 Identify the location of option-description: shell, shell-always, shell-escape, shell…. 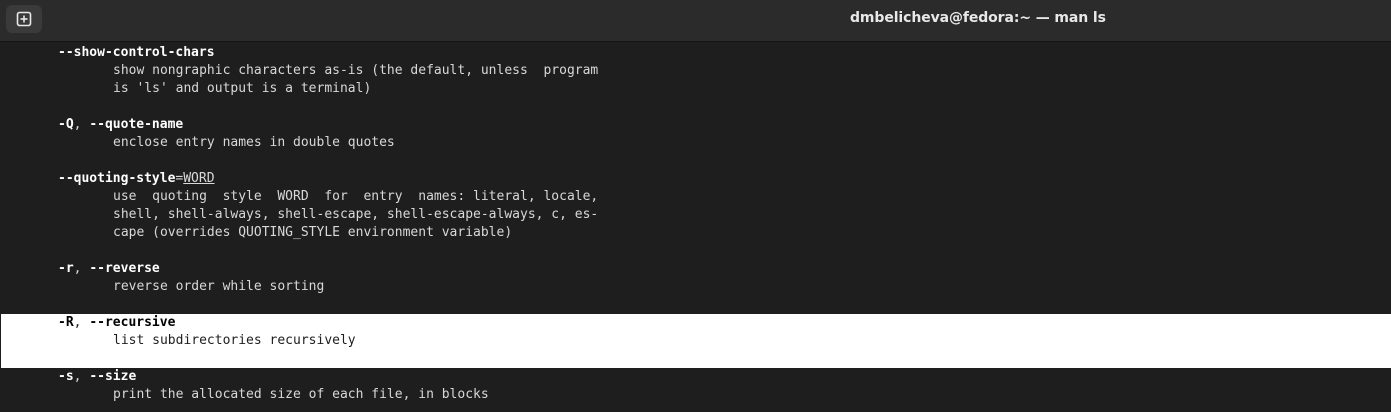
(356, 214).